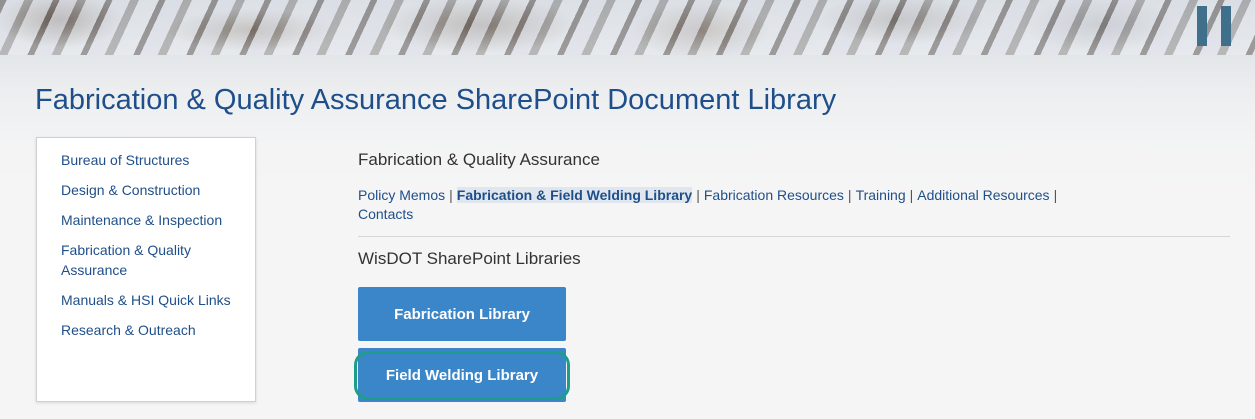  What do you see at coordinates (469, 258) in the screenshot?
I see `libraries-heading: WisDOT SharePoint Libraries` at bounding box center [469, 258].